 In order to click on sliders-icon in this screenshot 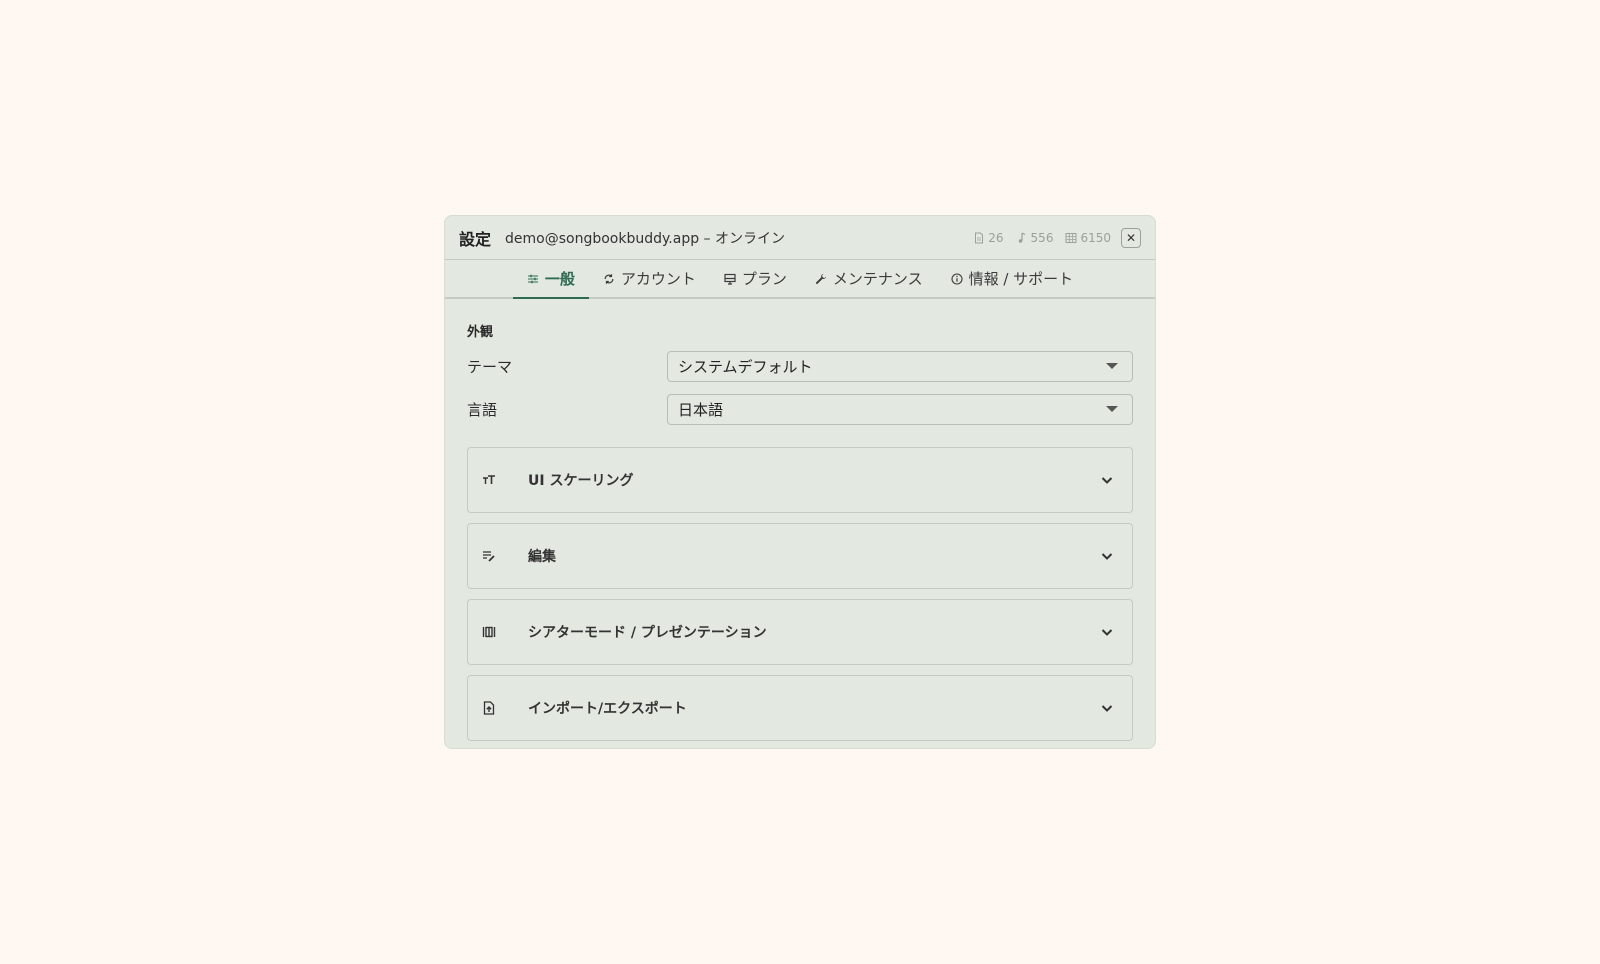, I will do `click(532, 278)`.